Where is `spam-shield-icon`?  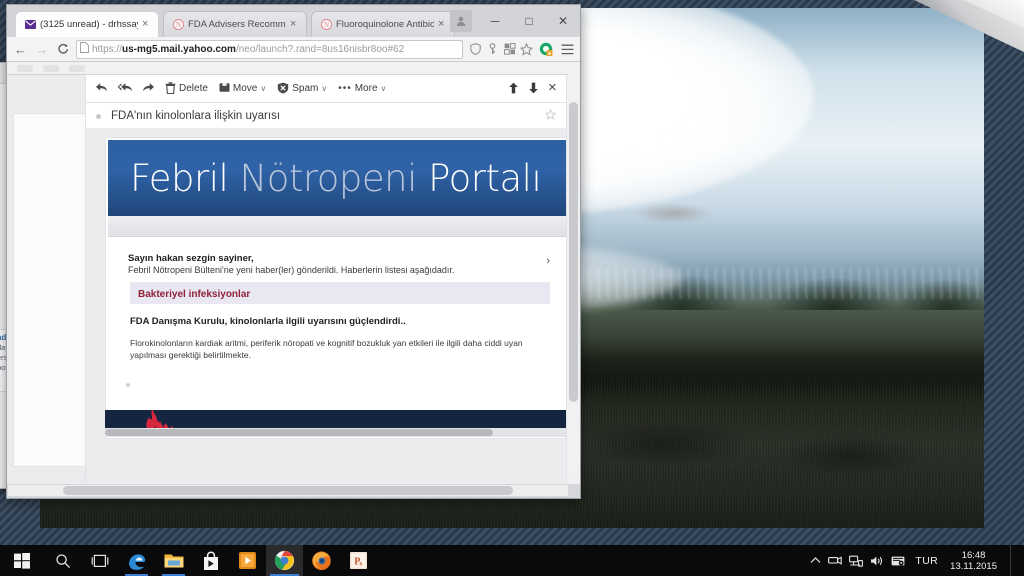
spam-shield-icon is located at coordinates (283, 89).